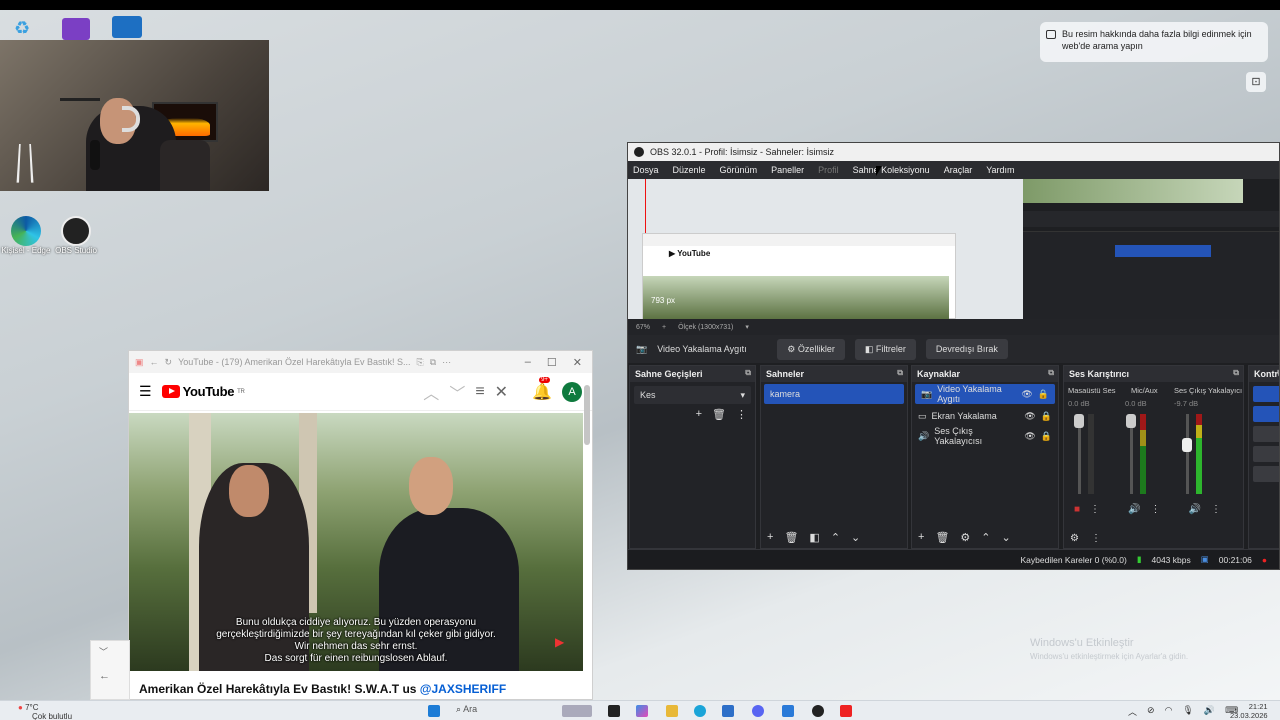  I want to click on video-editor-icon, so click(76, 29).